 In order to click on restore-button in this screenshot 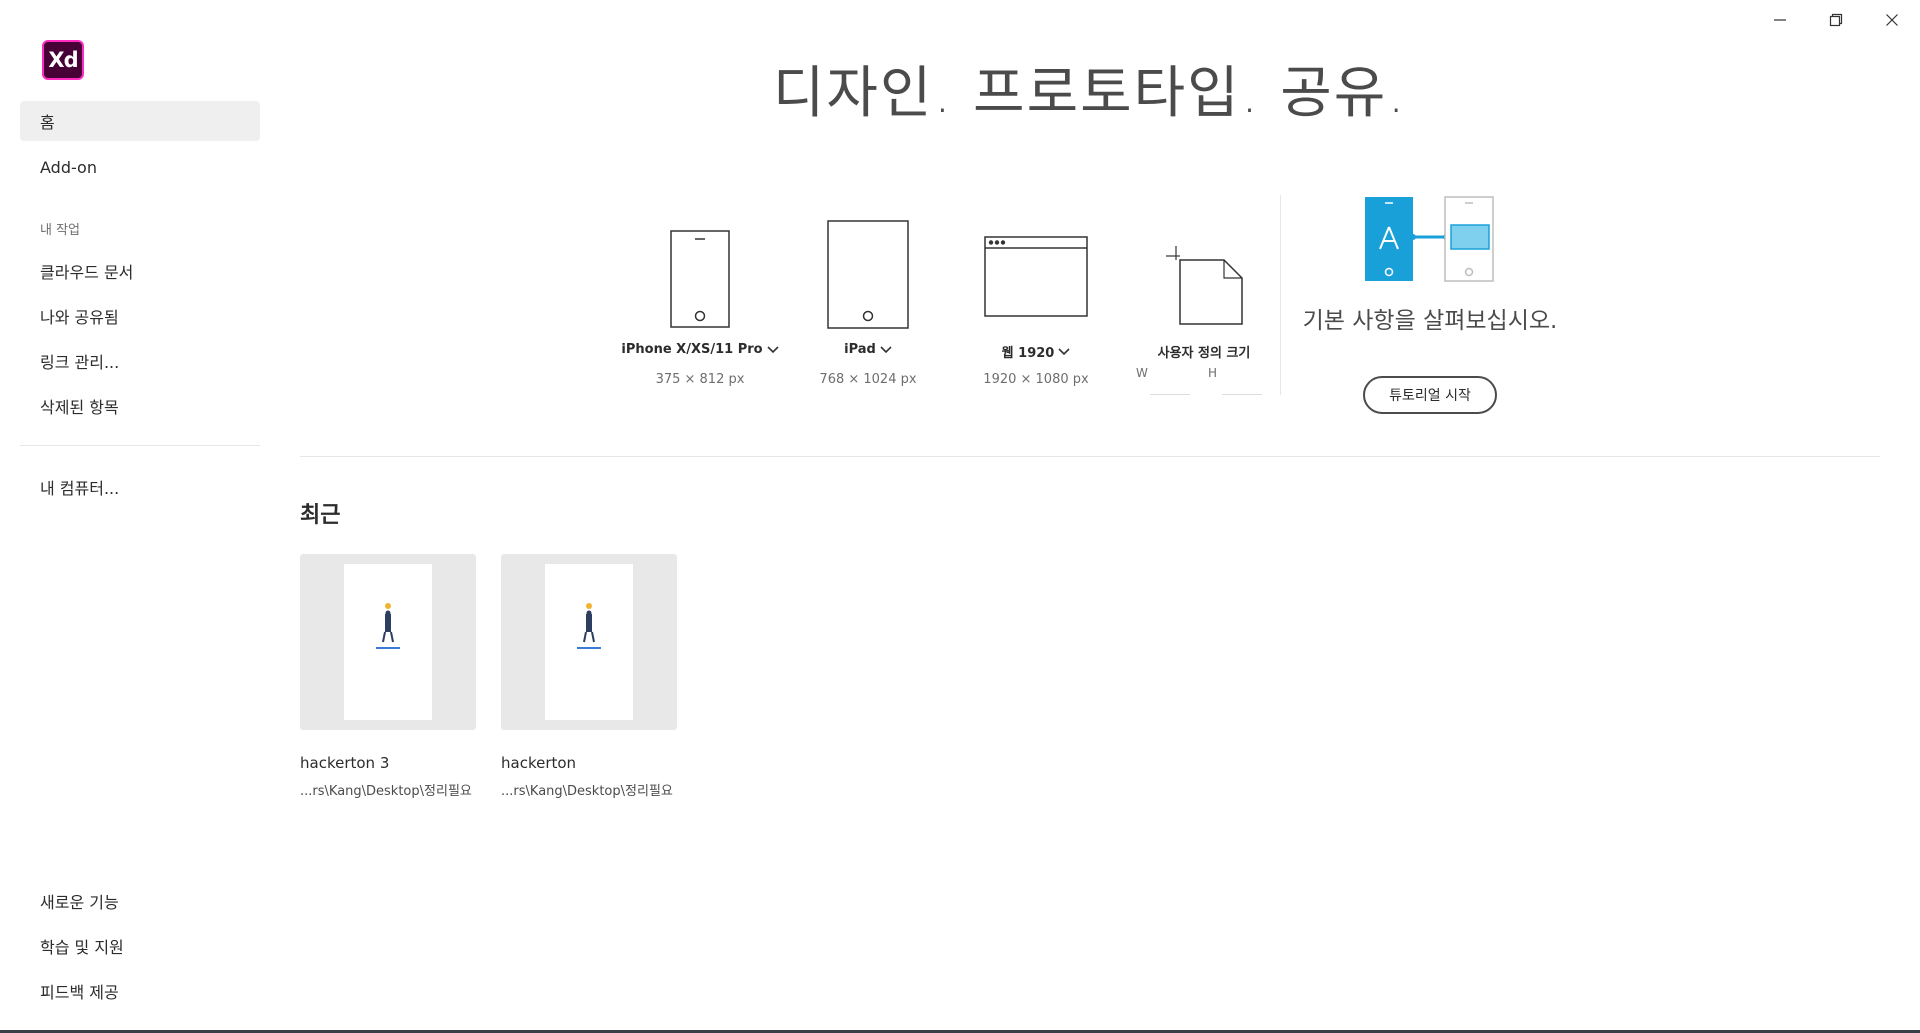, I will do `click(1836, 20)`.